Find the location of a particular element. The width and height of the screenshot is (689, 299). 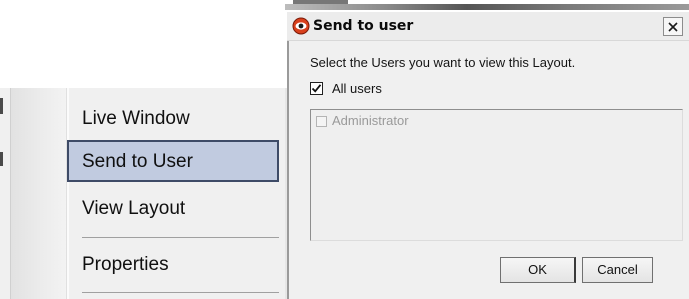

administrator-checkbox is located at coordinates (321, 121).